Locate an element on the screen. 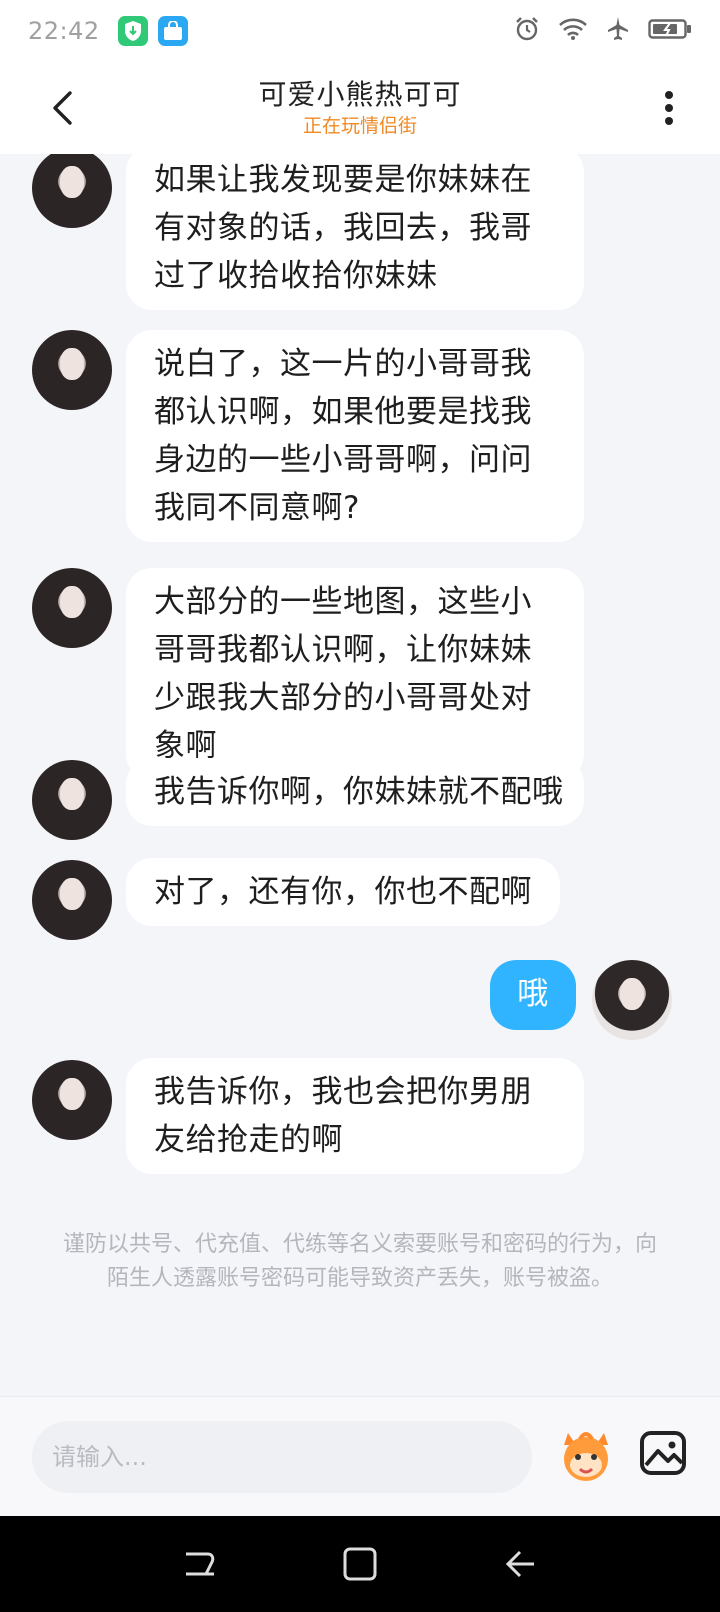 This screenshot has width=720, height=1612. back-button is located at coordinates (62, 108).